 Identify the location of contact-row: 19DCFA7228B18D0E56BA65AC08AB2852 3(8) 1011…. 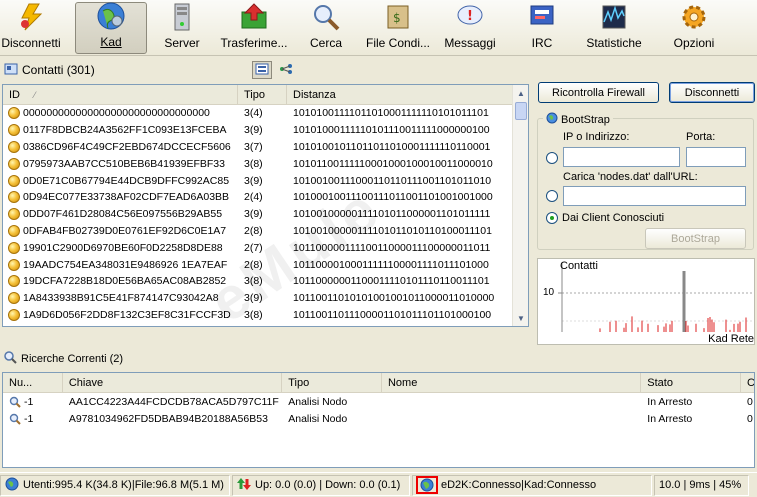
(265, 281).